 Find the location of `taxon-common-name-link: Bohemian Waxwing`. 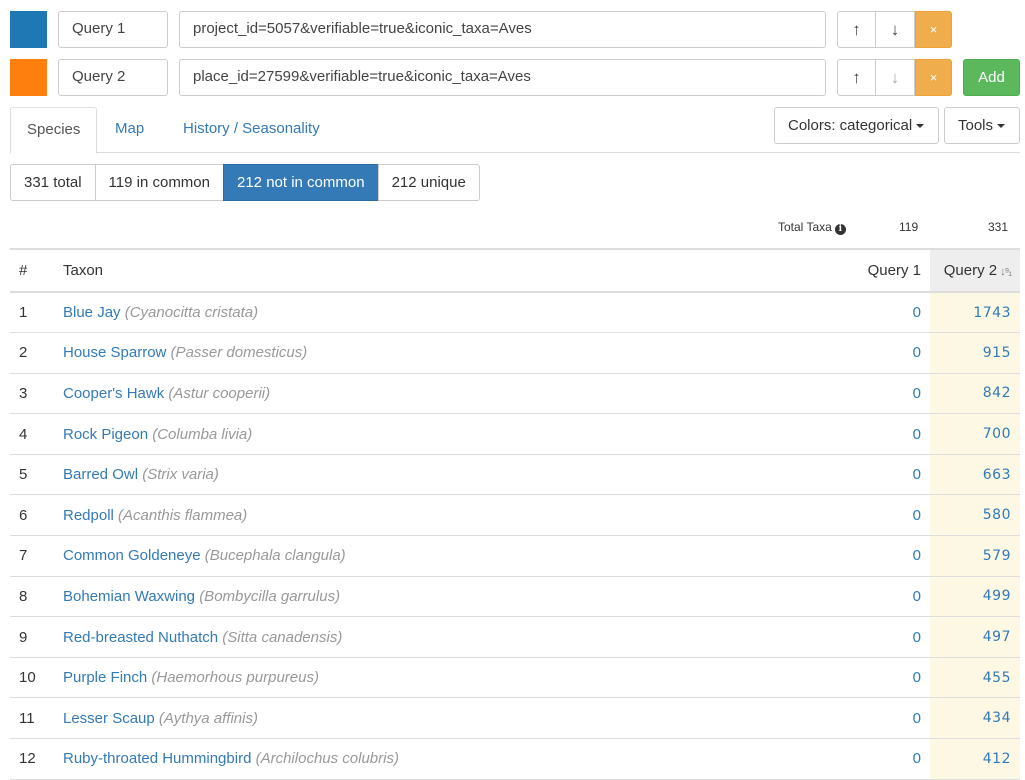

taxon-common-name-link: Bohemian Waxwing is located at coordinates (129, 596).